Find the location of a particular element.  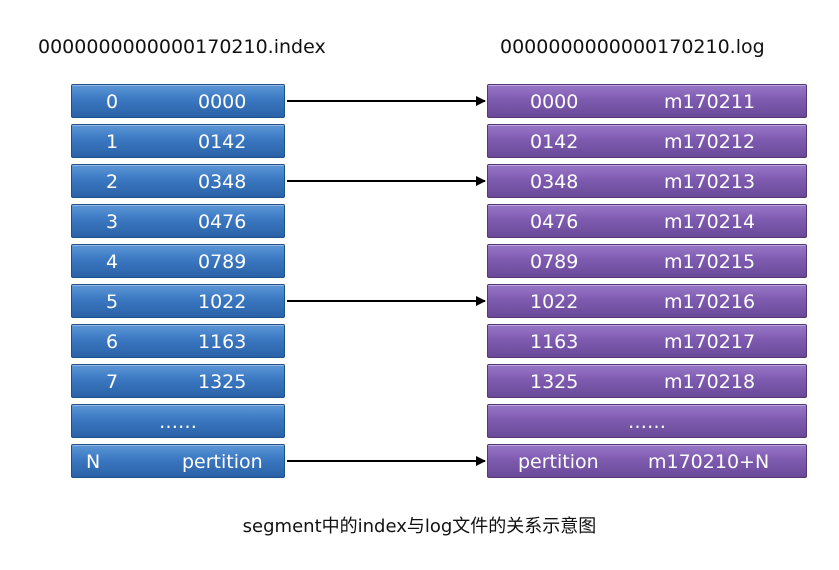

diagram-caption: segment中的index与log文件的关系示意图 is located at coordinates (419, 526).